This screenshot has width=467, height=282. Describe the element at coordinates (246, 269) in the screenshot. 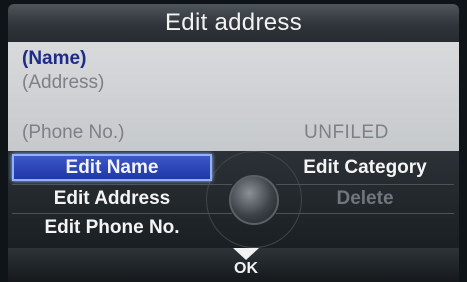

I see `ok-button: OK` at that location.